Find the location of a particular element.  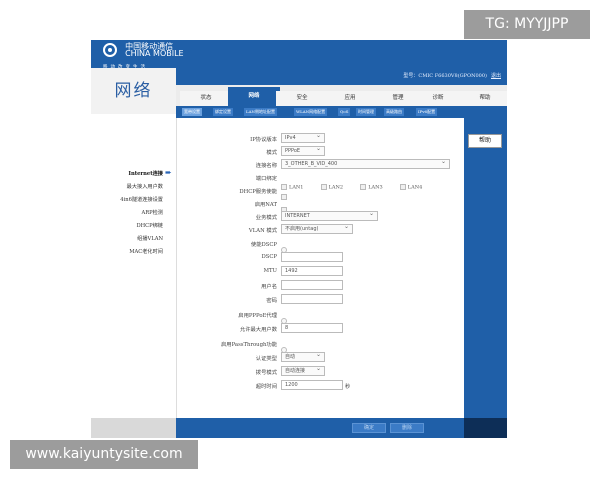

tab-network: 网络 is located at coordinates (254, 96).